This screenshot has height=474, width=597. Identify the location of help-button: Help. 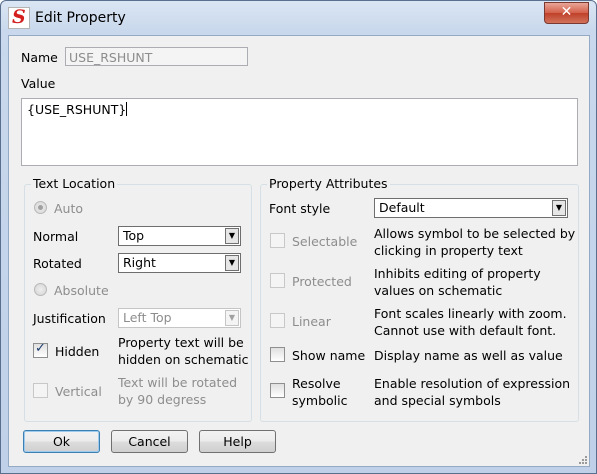
(237, 441).